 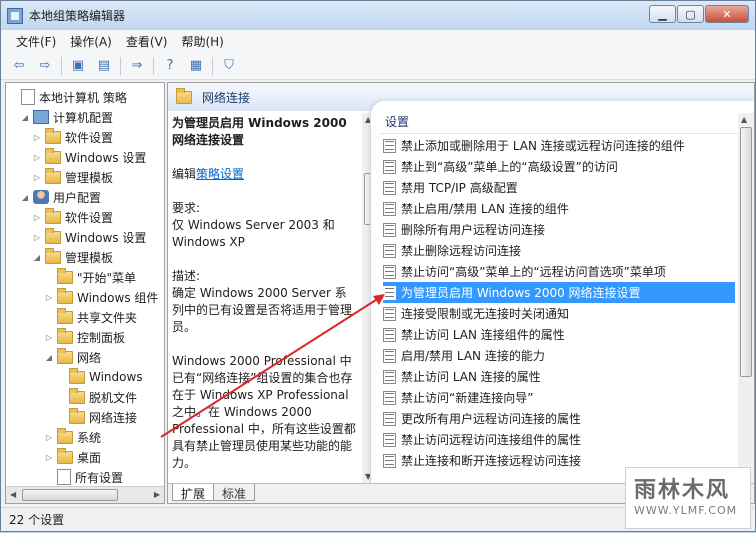 I want to click on setting-row: 禁止添加或删除用于 LAN 连接或远程访问连接的组件, so click(x=559, y=145).